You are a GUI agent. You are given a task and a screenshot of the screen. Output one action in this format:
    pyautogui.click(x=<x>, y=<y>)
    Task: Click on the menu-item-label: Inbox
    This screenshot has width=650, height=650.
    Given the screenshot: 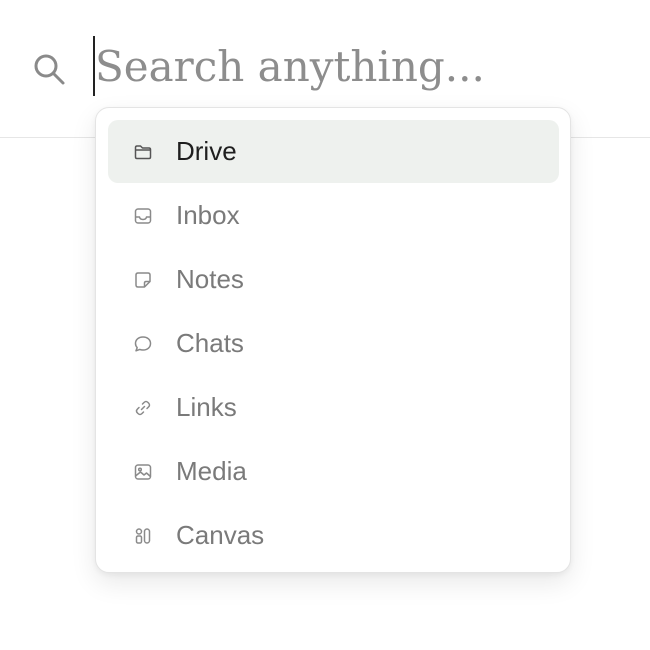 What is the action you would take?
    pyautogui.click(x=208, y=215)
    